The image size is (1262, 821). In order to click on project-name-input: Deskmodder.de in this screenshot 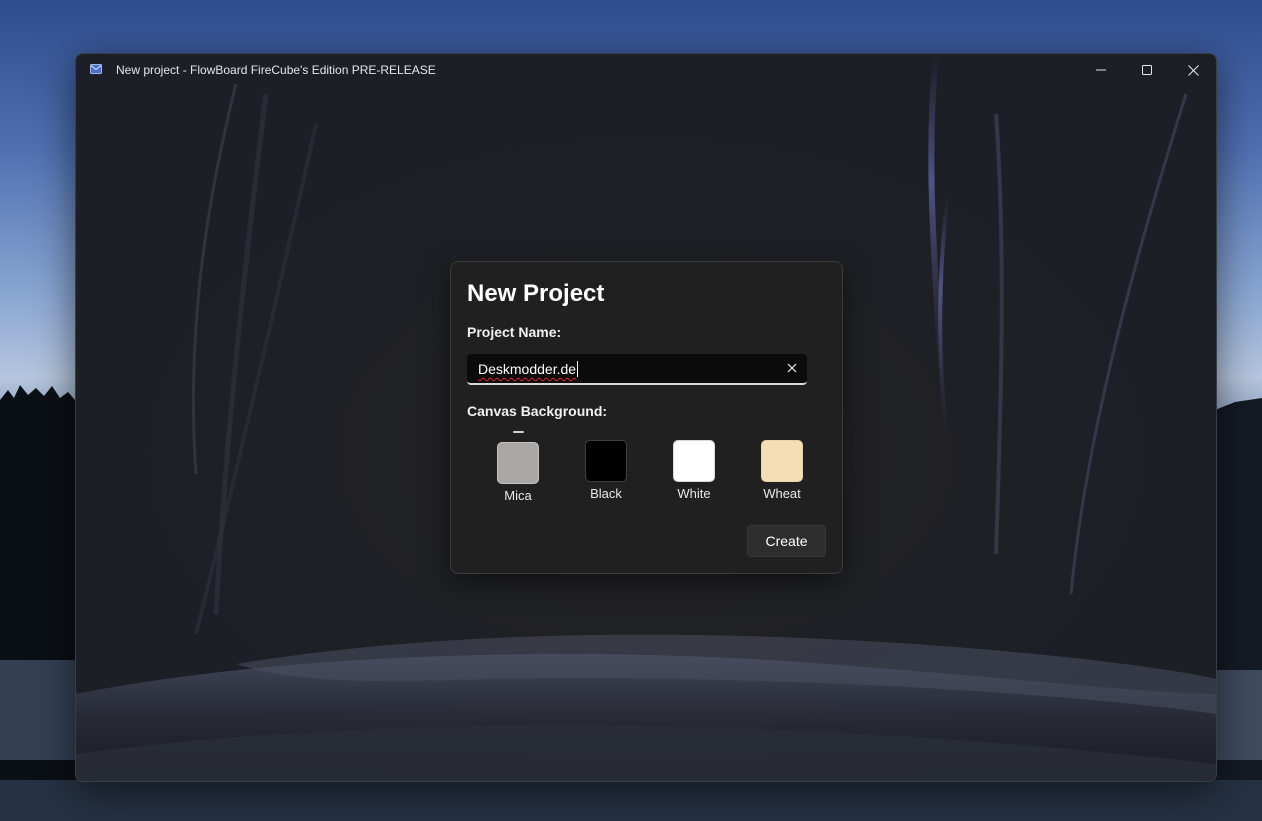, I will do `click(637, 369)`.